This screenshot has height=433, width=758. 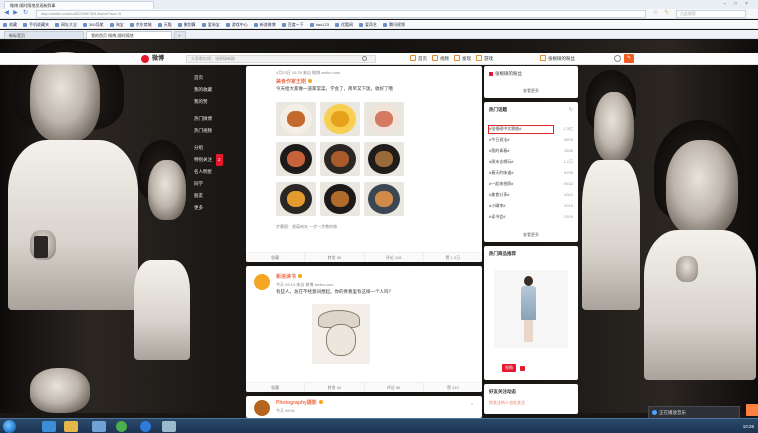 I want to click on weibo-logo-text: 微博, so click(x=158, y=59).